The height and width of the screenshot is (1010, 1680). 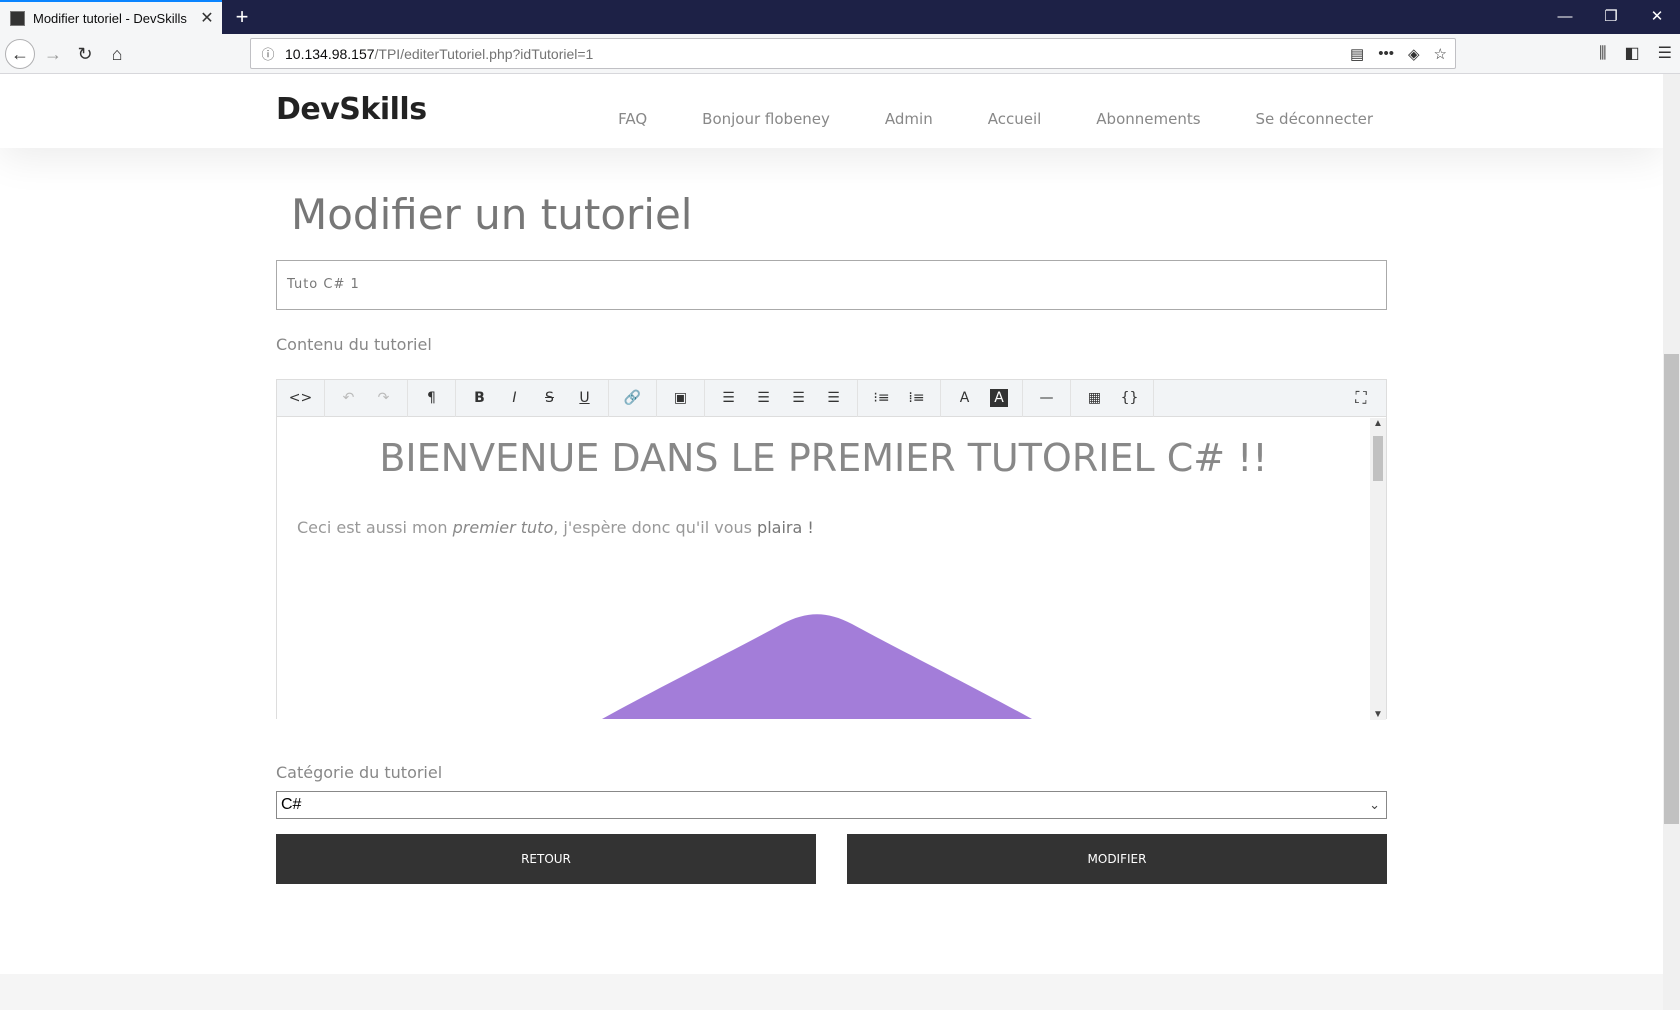 I want to click on library-icon: ⫼, so click(x=1602, y=54).